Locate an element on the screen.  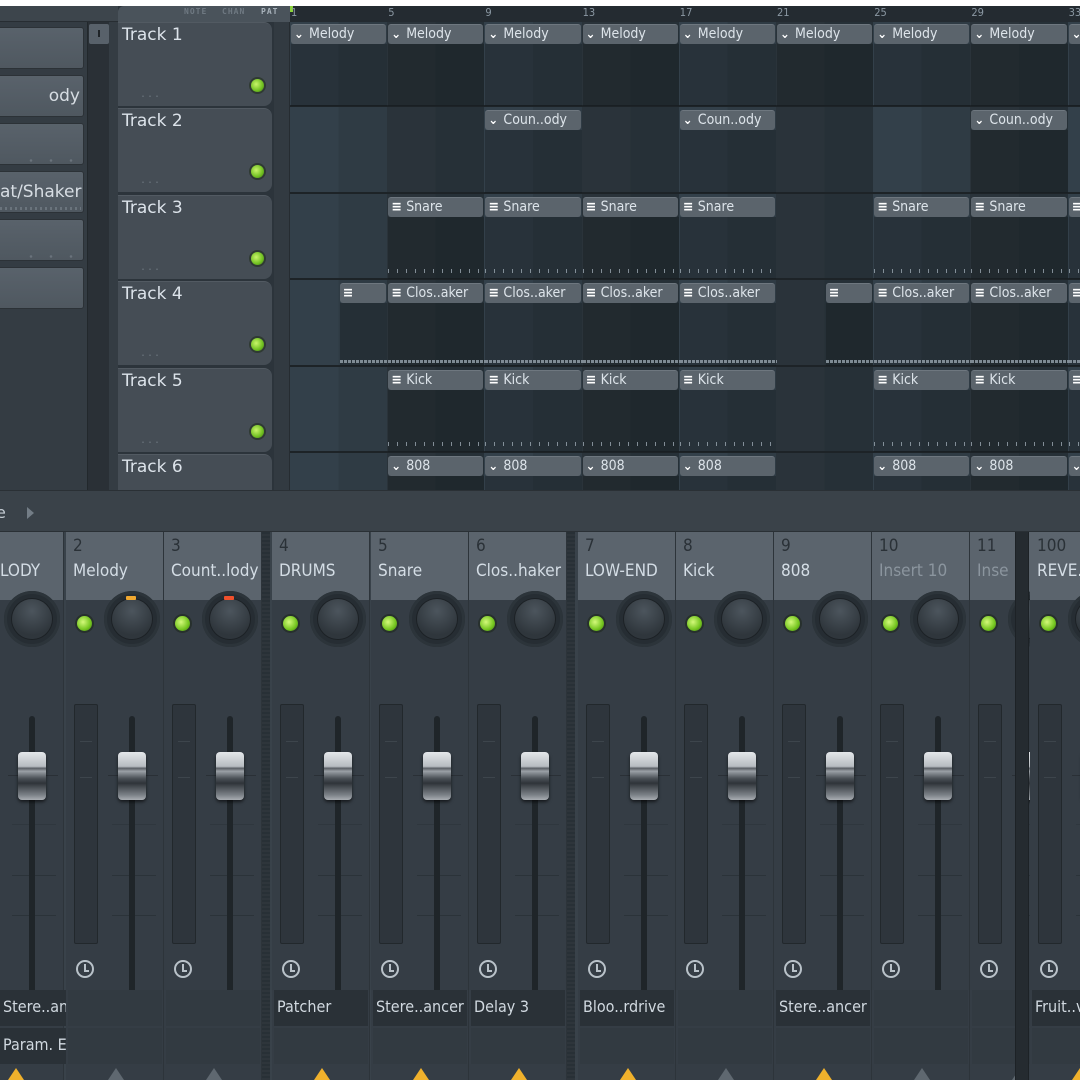
mixer-menu-arrow-icon is located at coordinates (30, 513).